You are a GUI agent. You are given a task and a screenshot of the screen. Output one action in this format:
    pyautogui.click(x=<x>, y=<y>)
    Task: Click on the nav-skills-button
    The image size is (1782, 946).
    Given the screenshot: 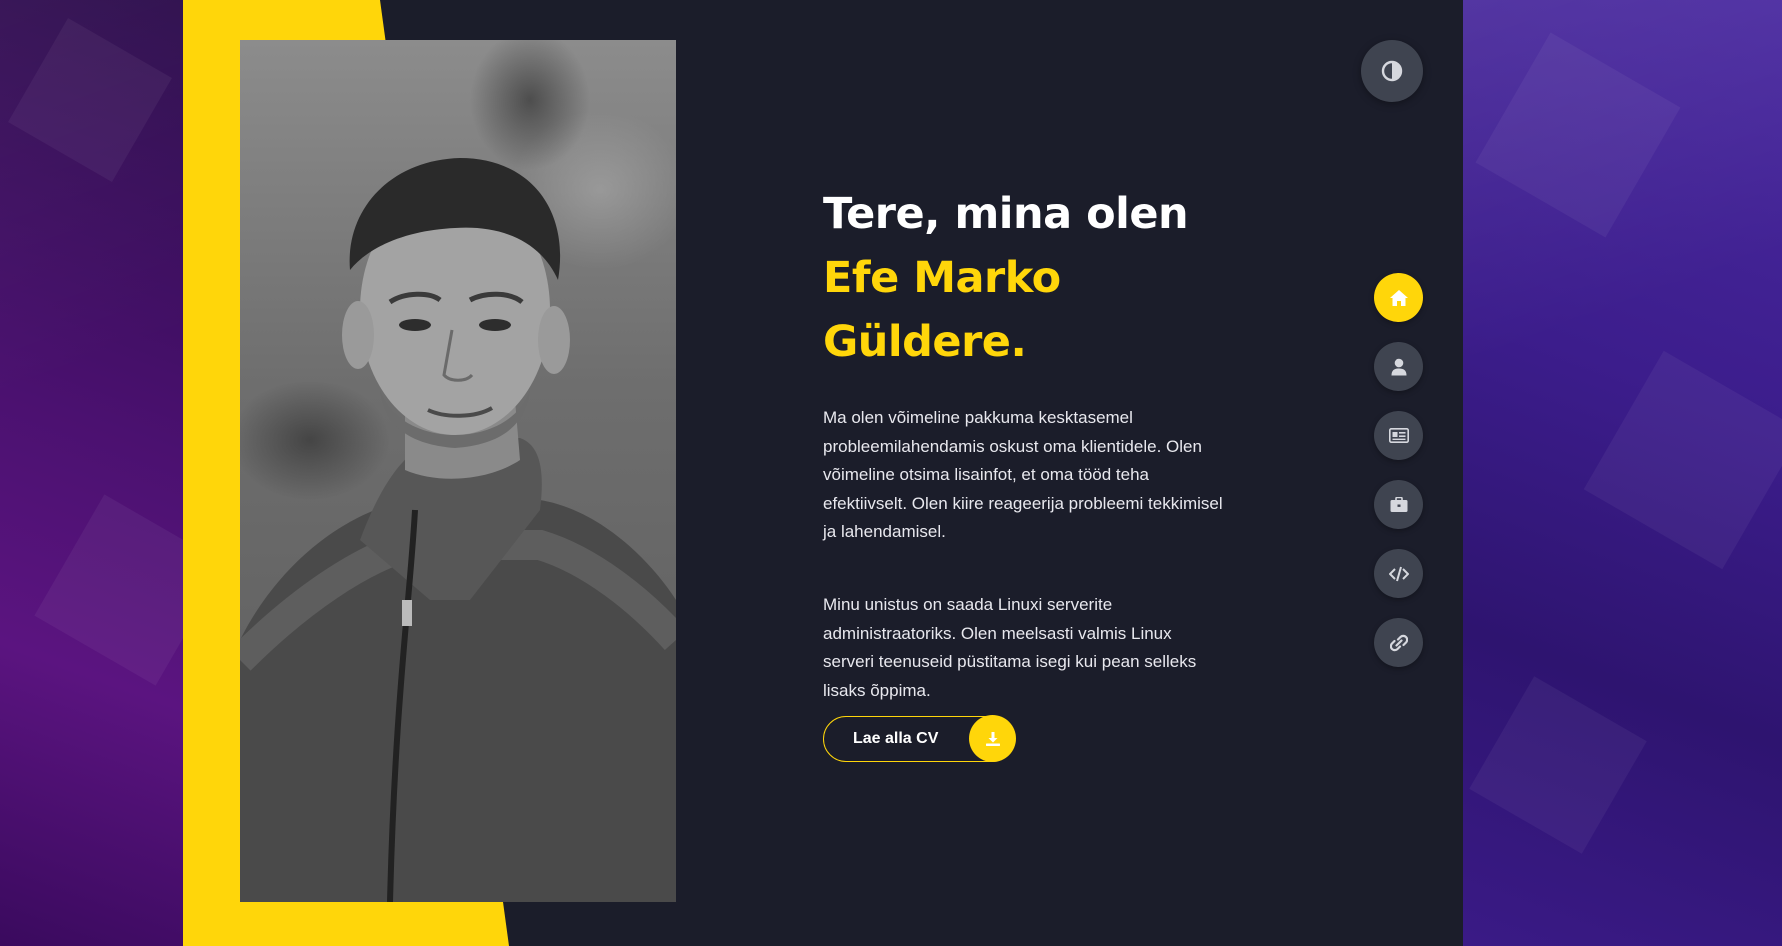 What is the action you would take?
    pyautogui.click(x=1398, y=573)
    